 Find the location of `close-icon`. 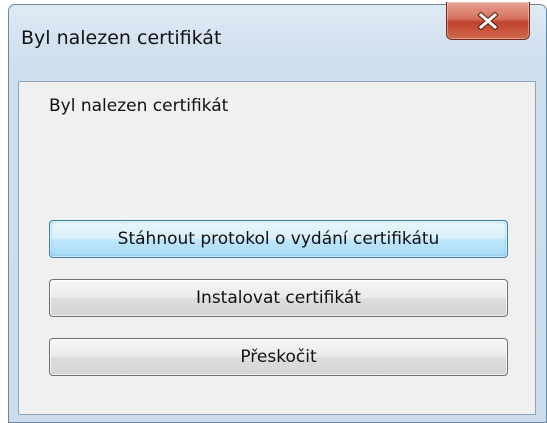

close-icon is located at coordinates (488, 20).